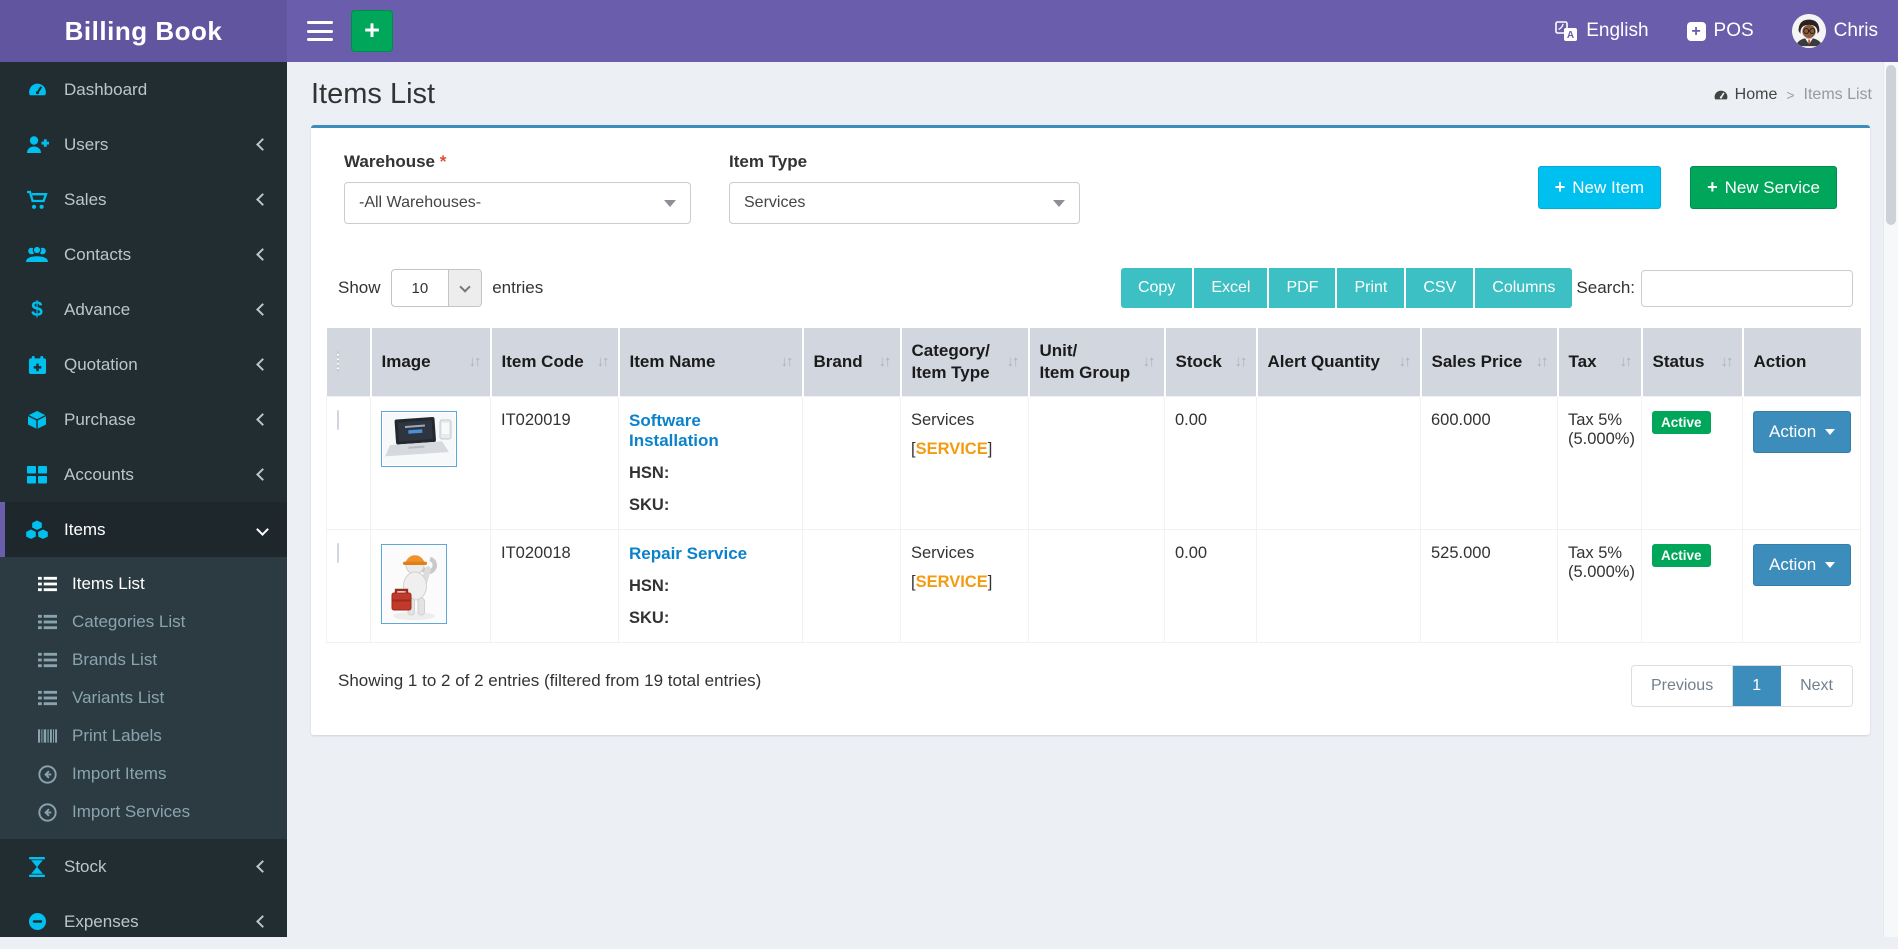  What do you see at coordinates (904, 203) in the screenshot?
I see `item-type-select: Services` at bounding box center [904, 203].